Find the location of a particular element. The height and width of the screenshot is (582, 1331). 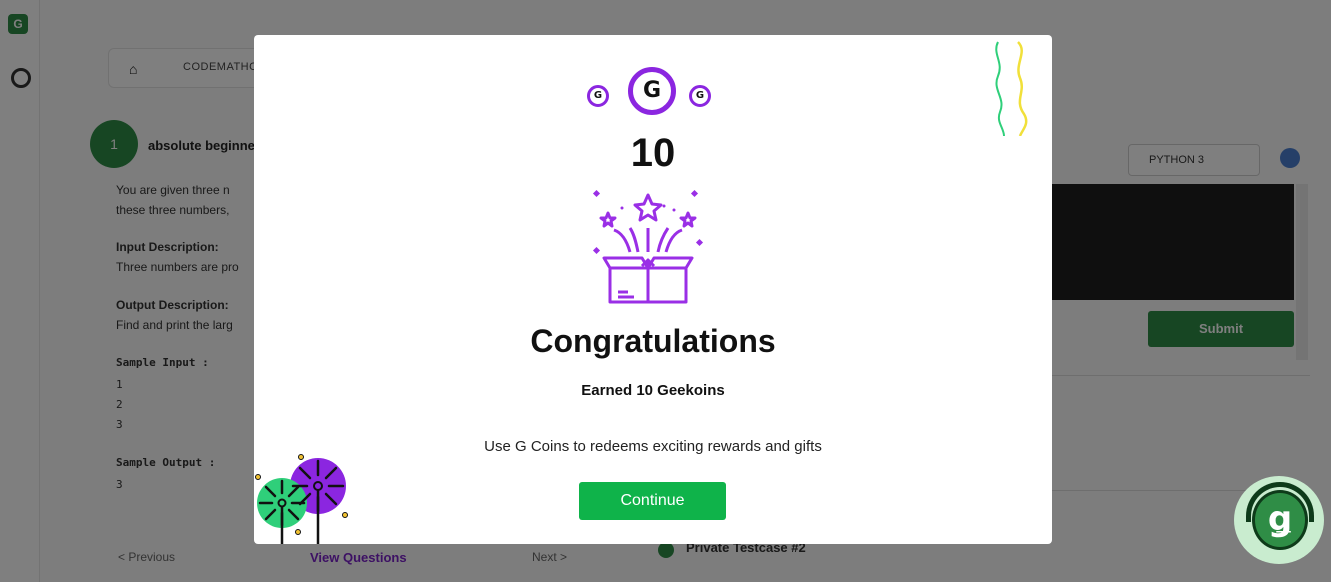

support-glyph: ǥ is located at coordinates (1280, 519).